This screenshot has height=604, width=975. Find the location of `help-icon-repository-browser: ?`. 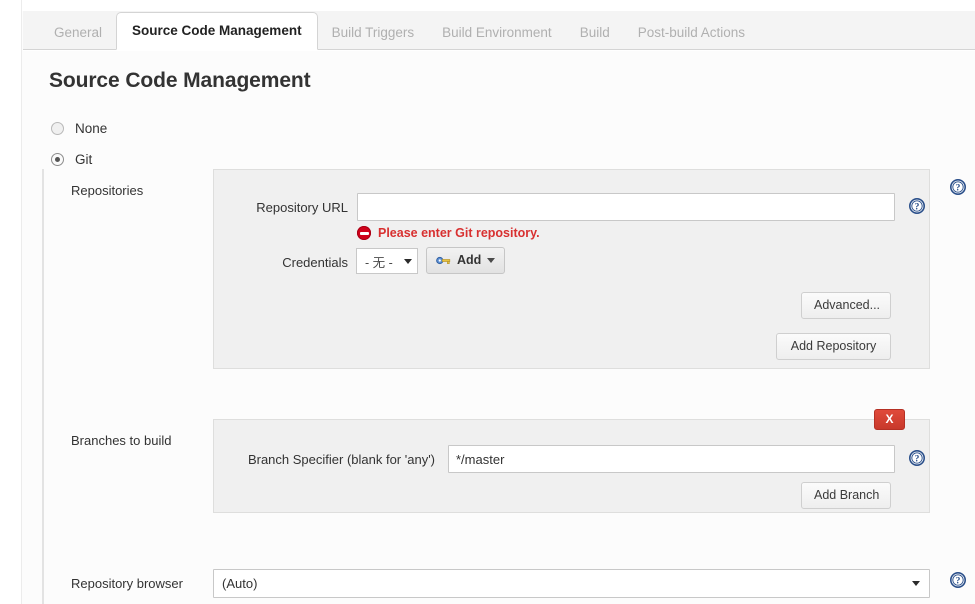

help-icon-repository-browser: ? is located at coordinates (958, 580).